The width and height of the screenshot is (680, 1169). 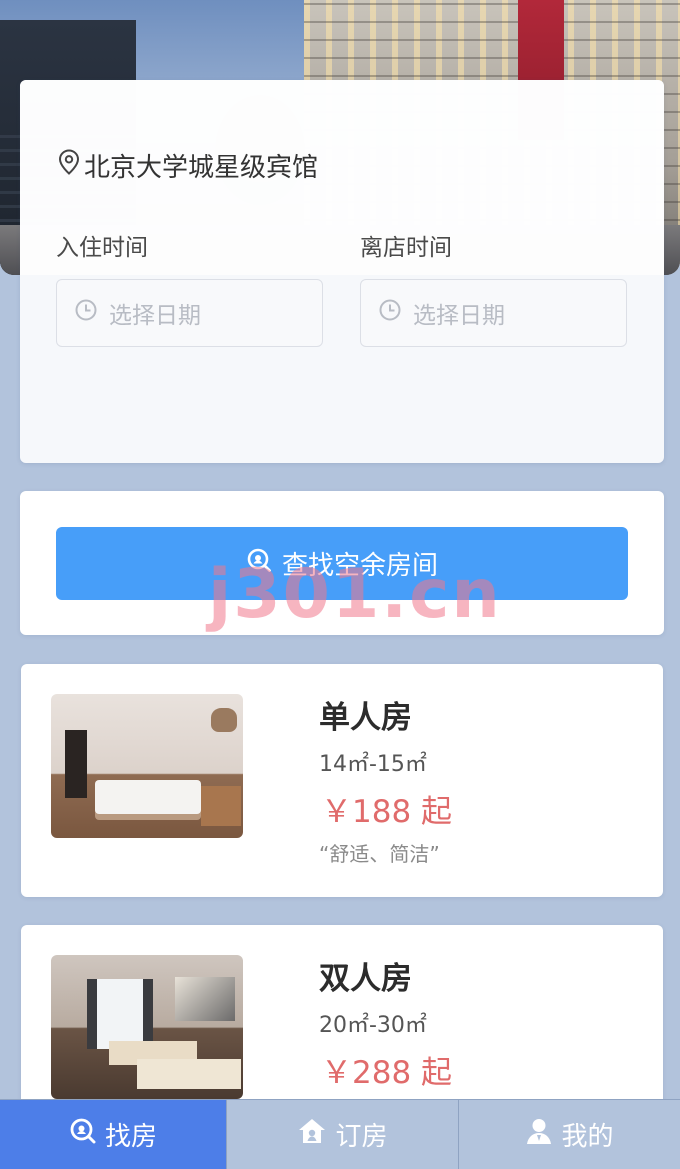 What do you see at coordinates (587, 1137) in the screenshot?
I see `tab-profile-label: 我的` at bounding box center [587, 1137].